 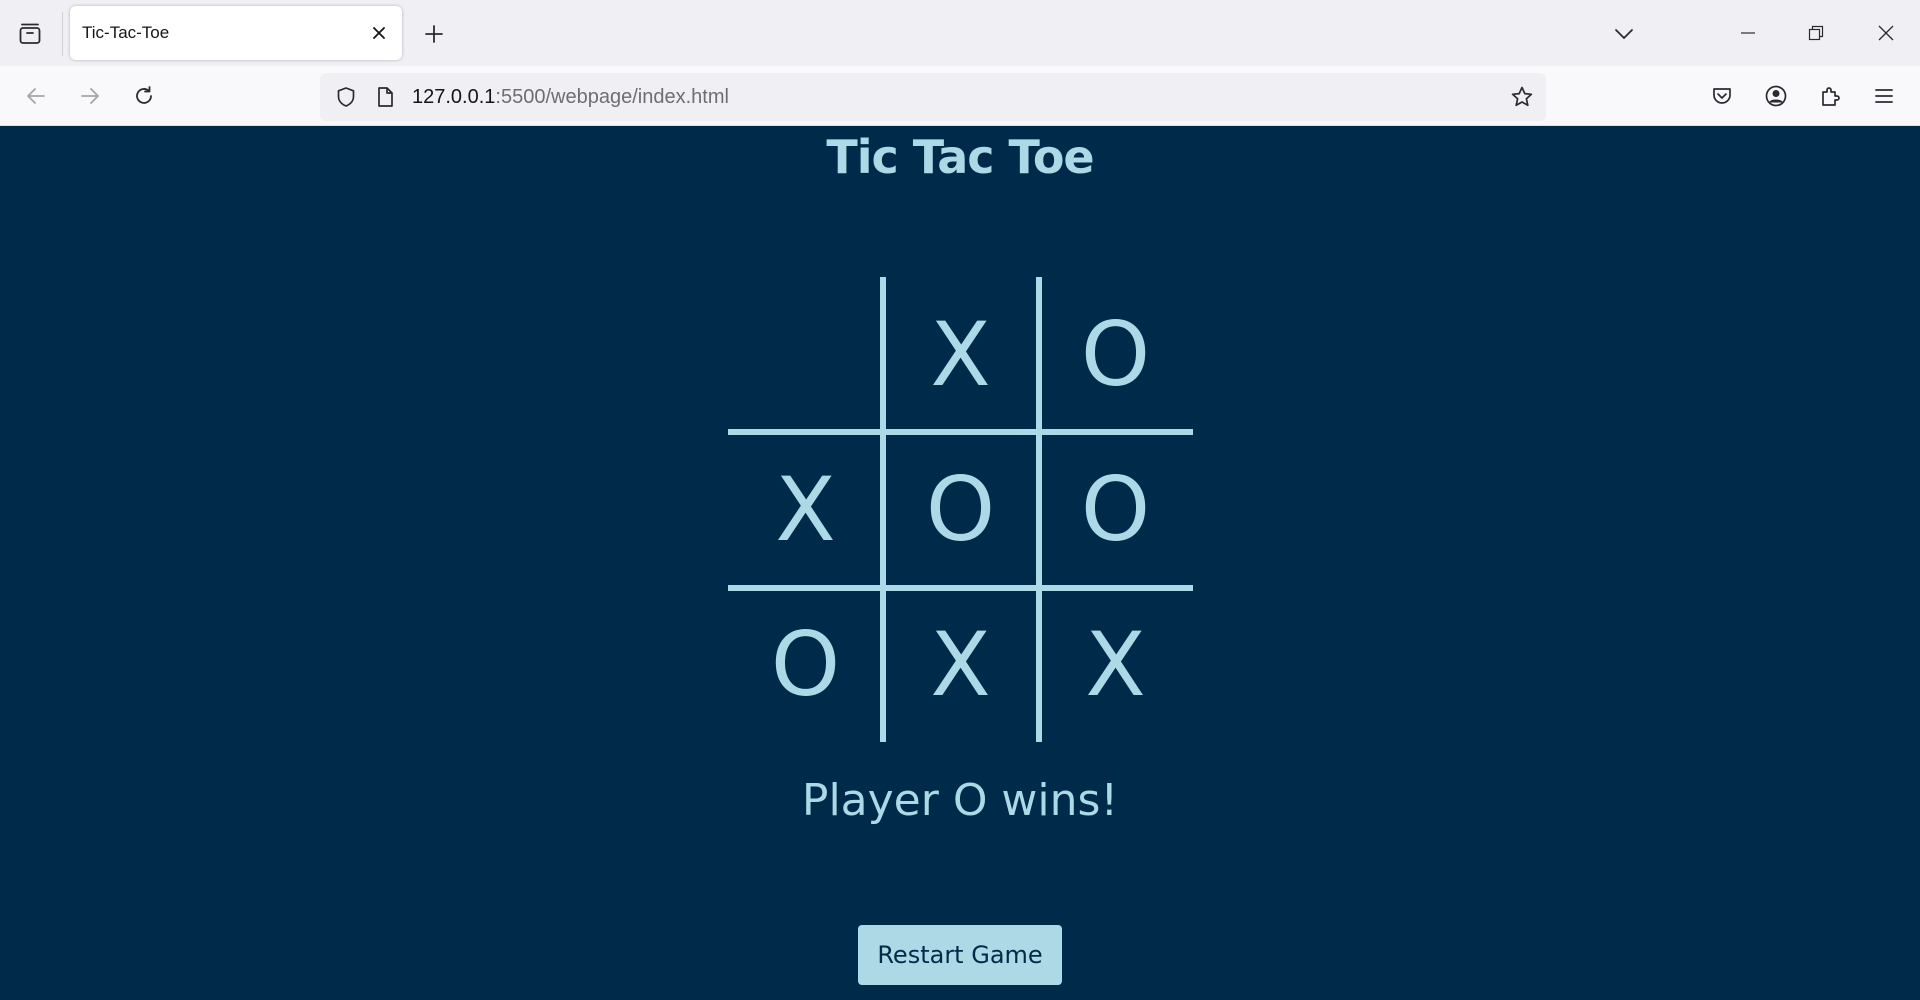 What do you see at coordinates (30, 34) in the screenshot?
I see `tab-list-icon` at bounding box center [30, 34].